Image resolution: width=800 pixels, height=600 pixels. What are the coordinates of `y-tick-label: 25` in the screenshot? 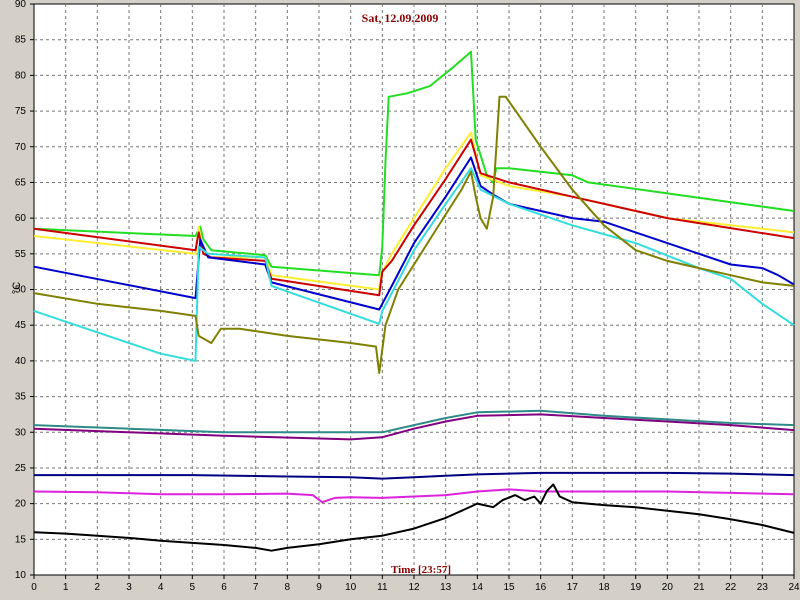 It's located at (21, 468).